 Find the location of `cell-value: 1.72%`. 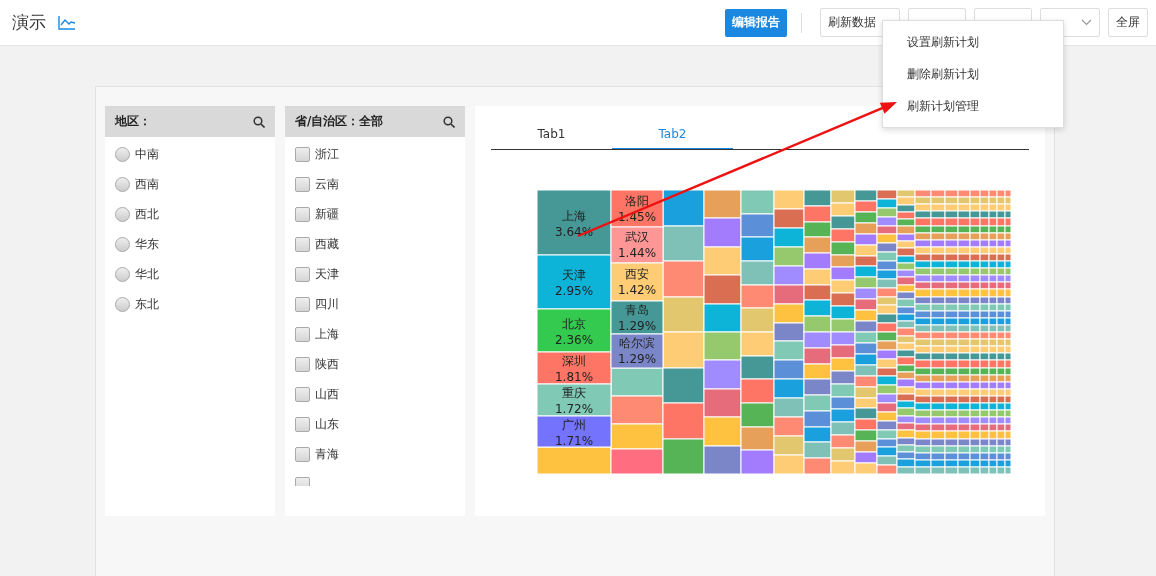

cell-value: 1.72% is located at coordinates (574, 409).